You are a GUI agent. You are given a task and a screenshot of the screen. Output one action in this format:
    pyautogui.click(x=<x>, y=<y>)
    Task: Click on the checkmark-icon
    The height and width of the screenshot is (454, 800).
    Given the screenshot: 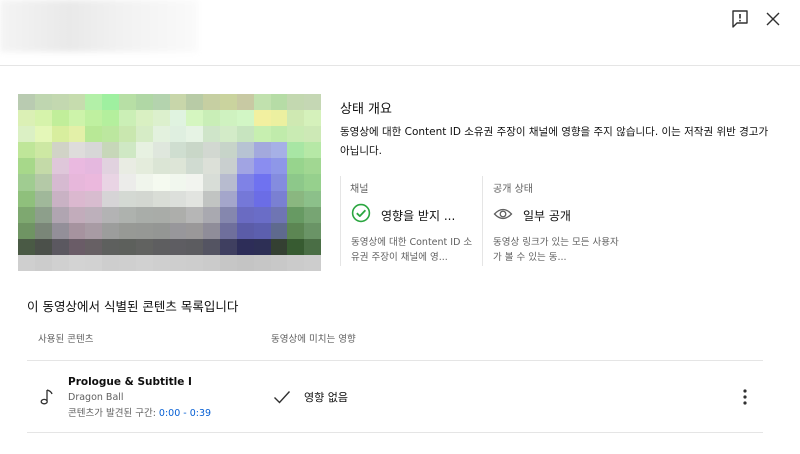 What is the action you would take?
    pyautogui.click(x=282, y=397)
    